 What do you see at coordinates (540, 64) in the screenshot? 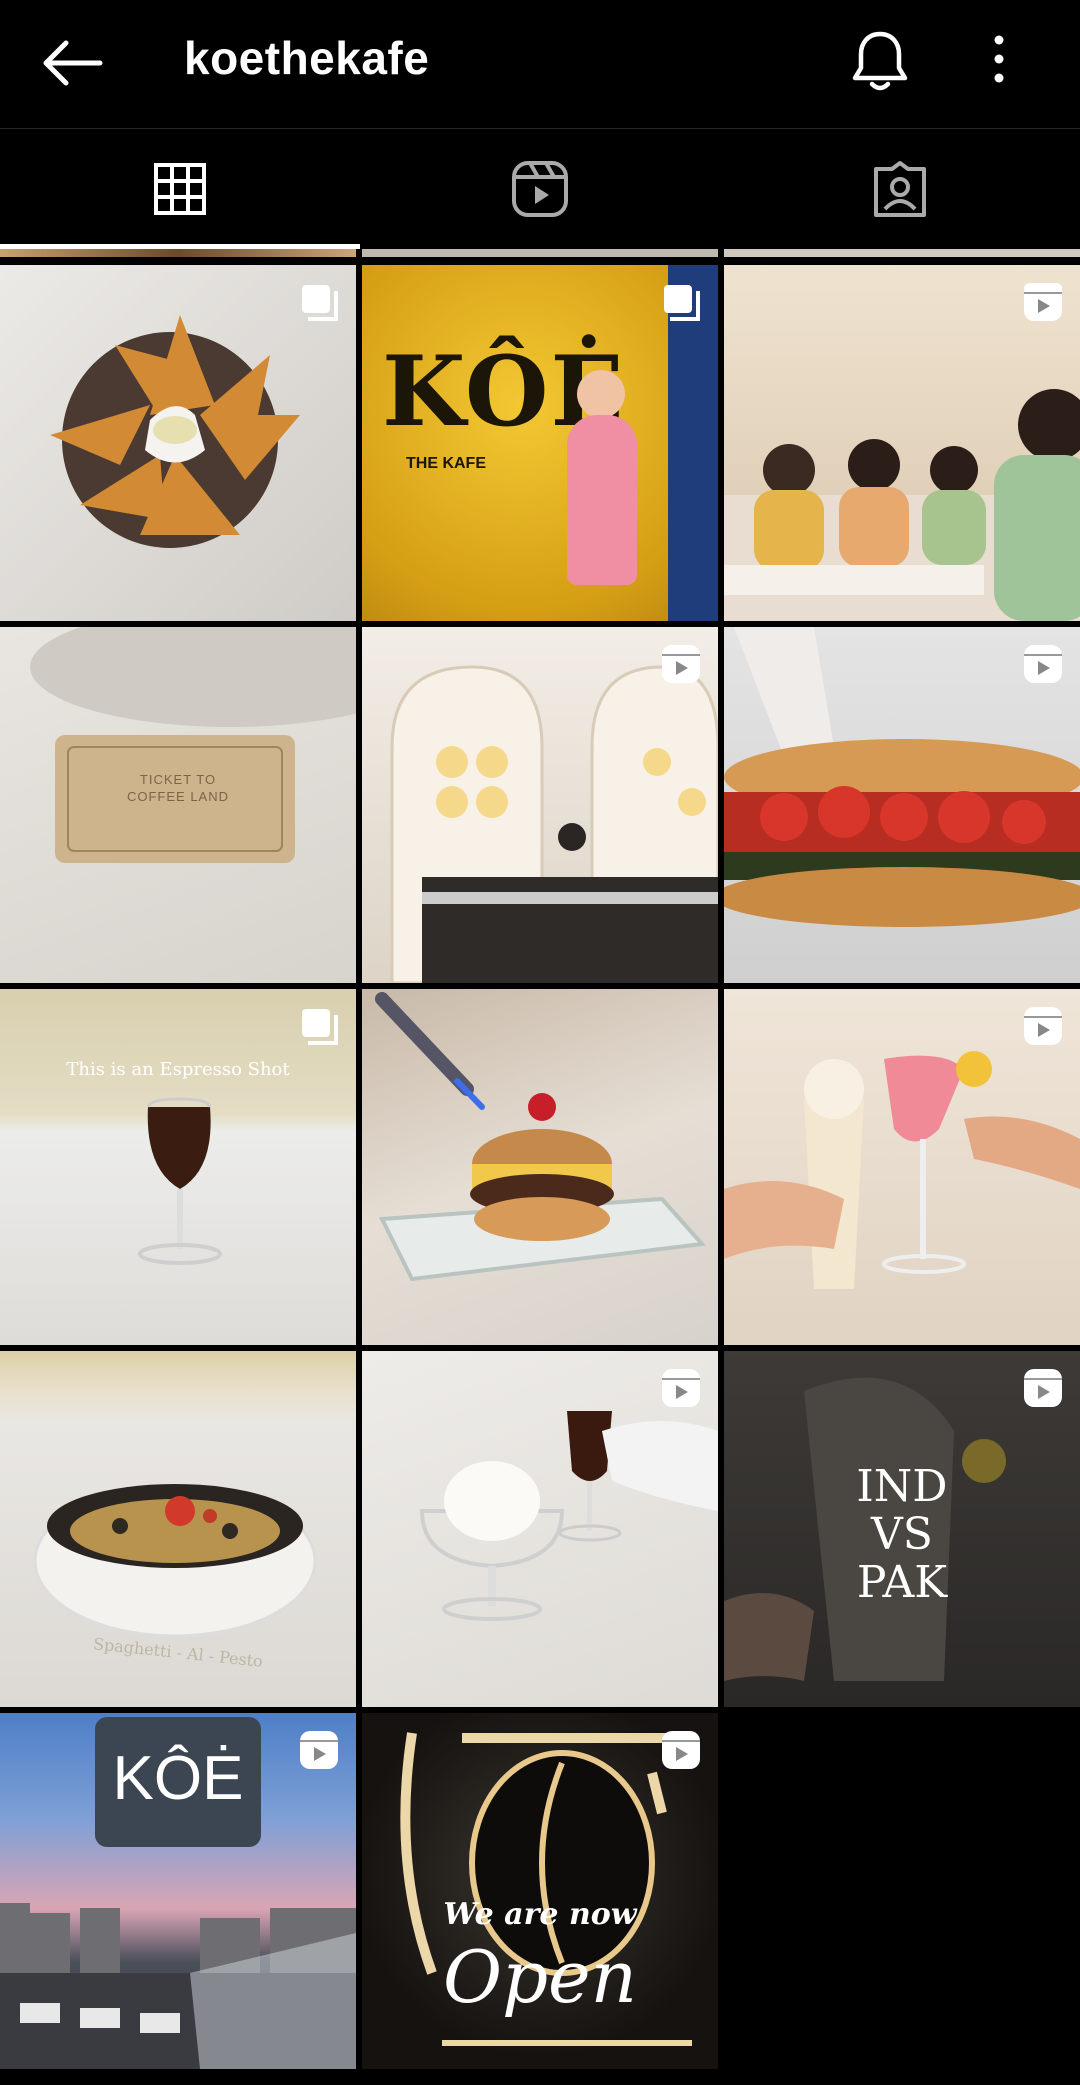
I see `top-bar: koethekafe` at bounding box center [540, 64].